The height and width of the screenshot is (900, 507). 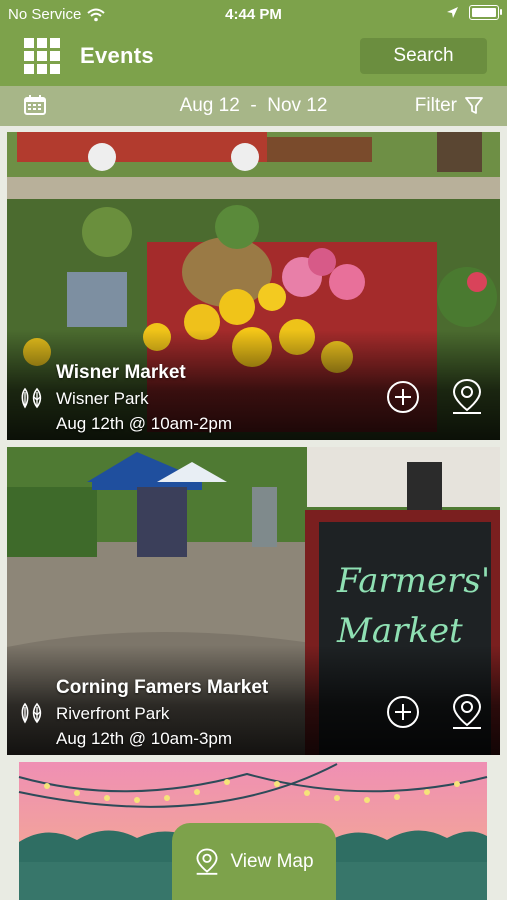 What do you see at coordinates (452, 12) in the screenshot?
I see `location-arrow-icon` at bounding box center [452, 12].